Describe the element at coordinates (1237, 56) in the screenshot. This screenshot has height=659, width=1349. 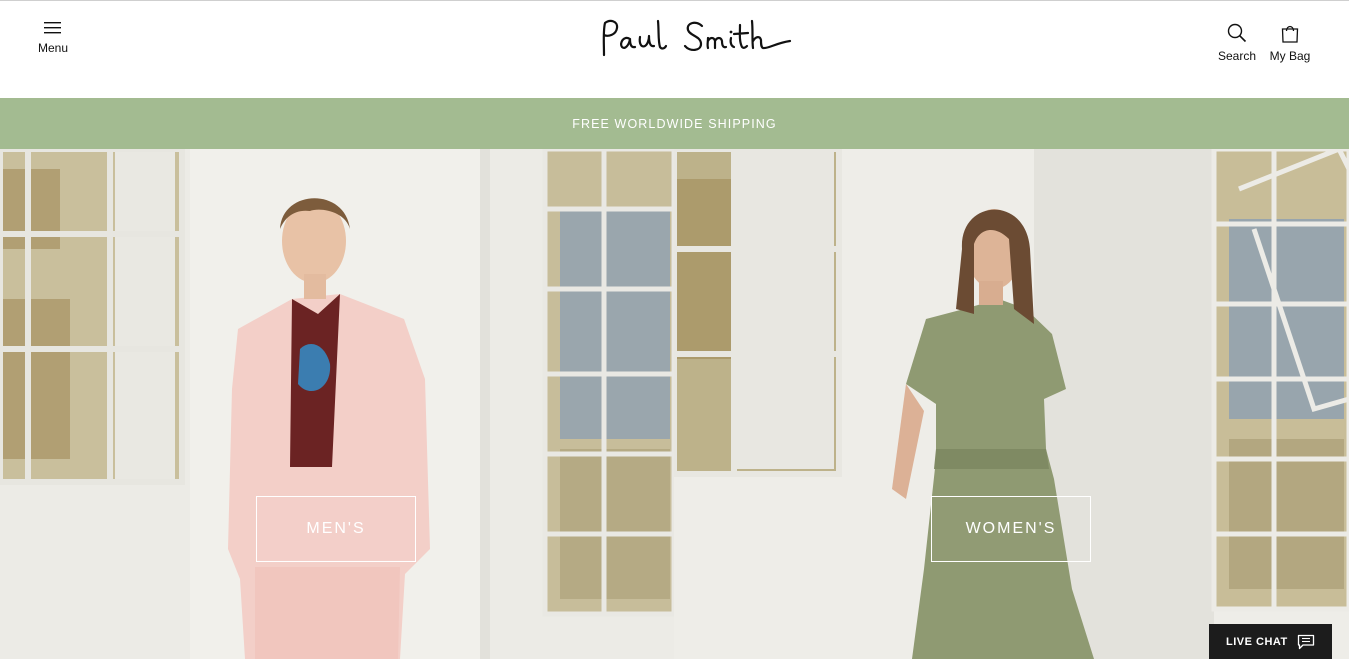
I see `search-label: Search` at that location.